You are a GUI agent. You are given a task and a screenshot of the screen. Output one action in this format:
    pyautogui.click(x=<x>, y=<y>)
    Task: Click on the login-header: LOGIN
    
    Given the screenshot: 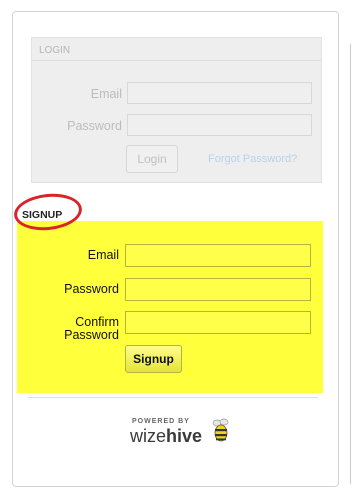 What is the action you would take?
    pyautogui.click(x=176, y=49)
    